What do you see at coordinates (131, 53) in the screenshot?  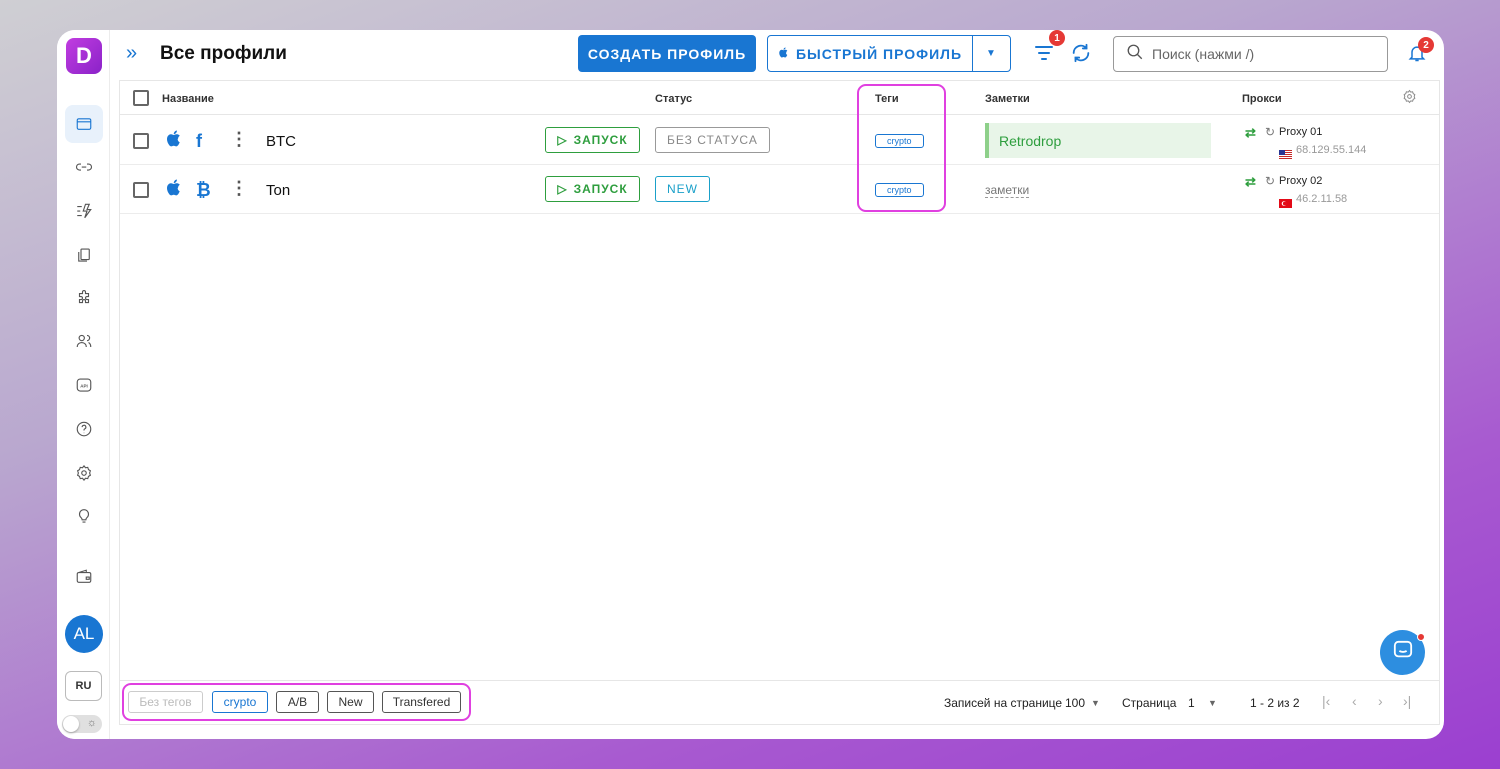 I see `expand-sidebar-icon: »` at bounding box center [131, 53].